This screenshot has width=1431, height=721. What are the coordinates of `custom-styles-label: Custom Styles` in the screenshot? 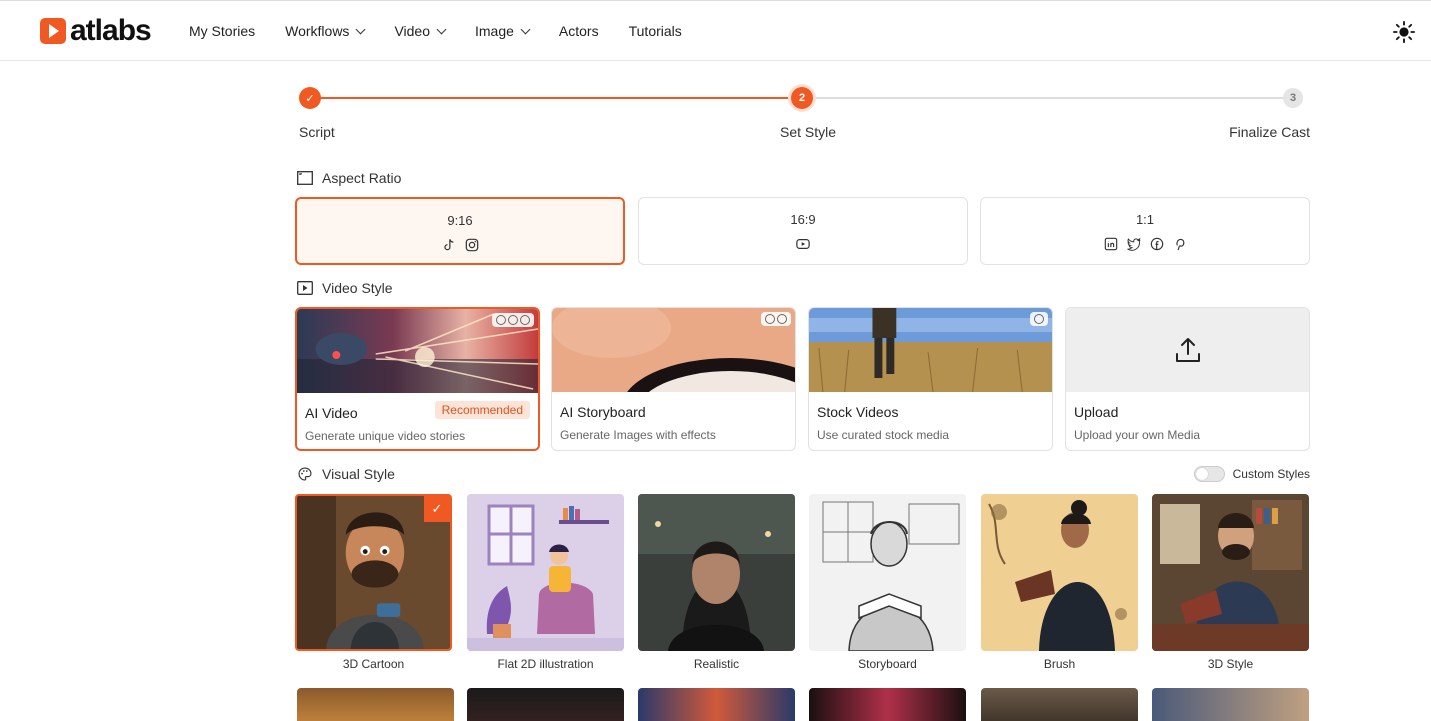 It's located at (1271, 474).